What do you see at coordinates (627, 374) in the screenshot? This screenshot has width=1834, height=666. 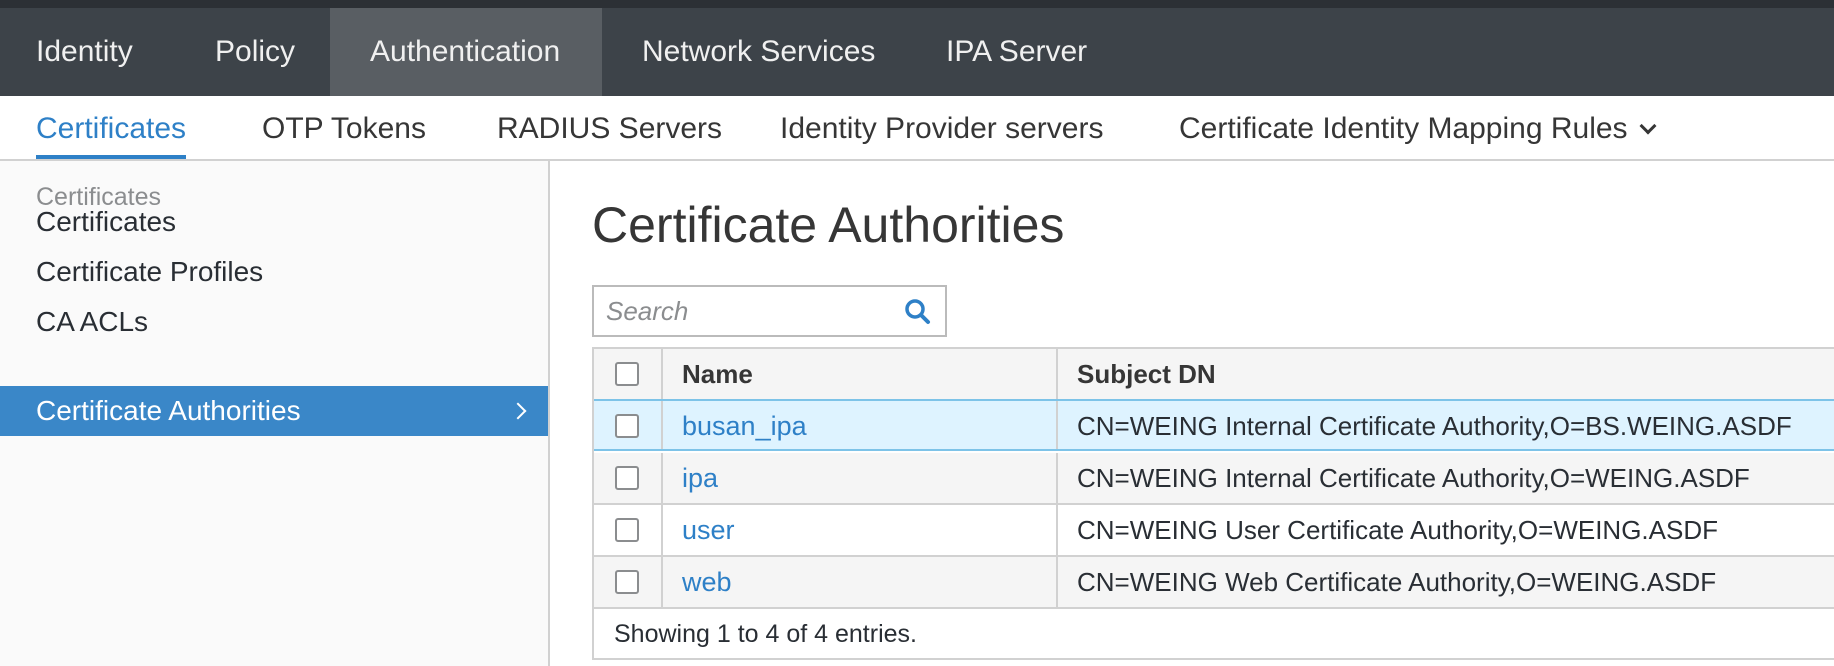 I see `select-all-checkbox` at bounding box center [627, 374].